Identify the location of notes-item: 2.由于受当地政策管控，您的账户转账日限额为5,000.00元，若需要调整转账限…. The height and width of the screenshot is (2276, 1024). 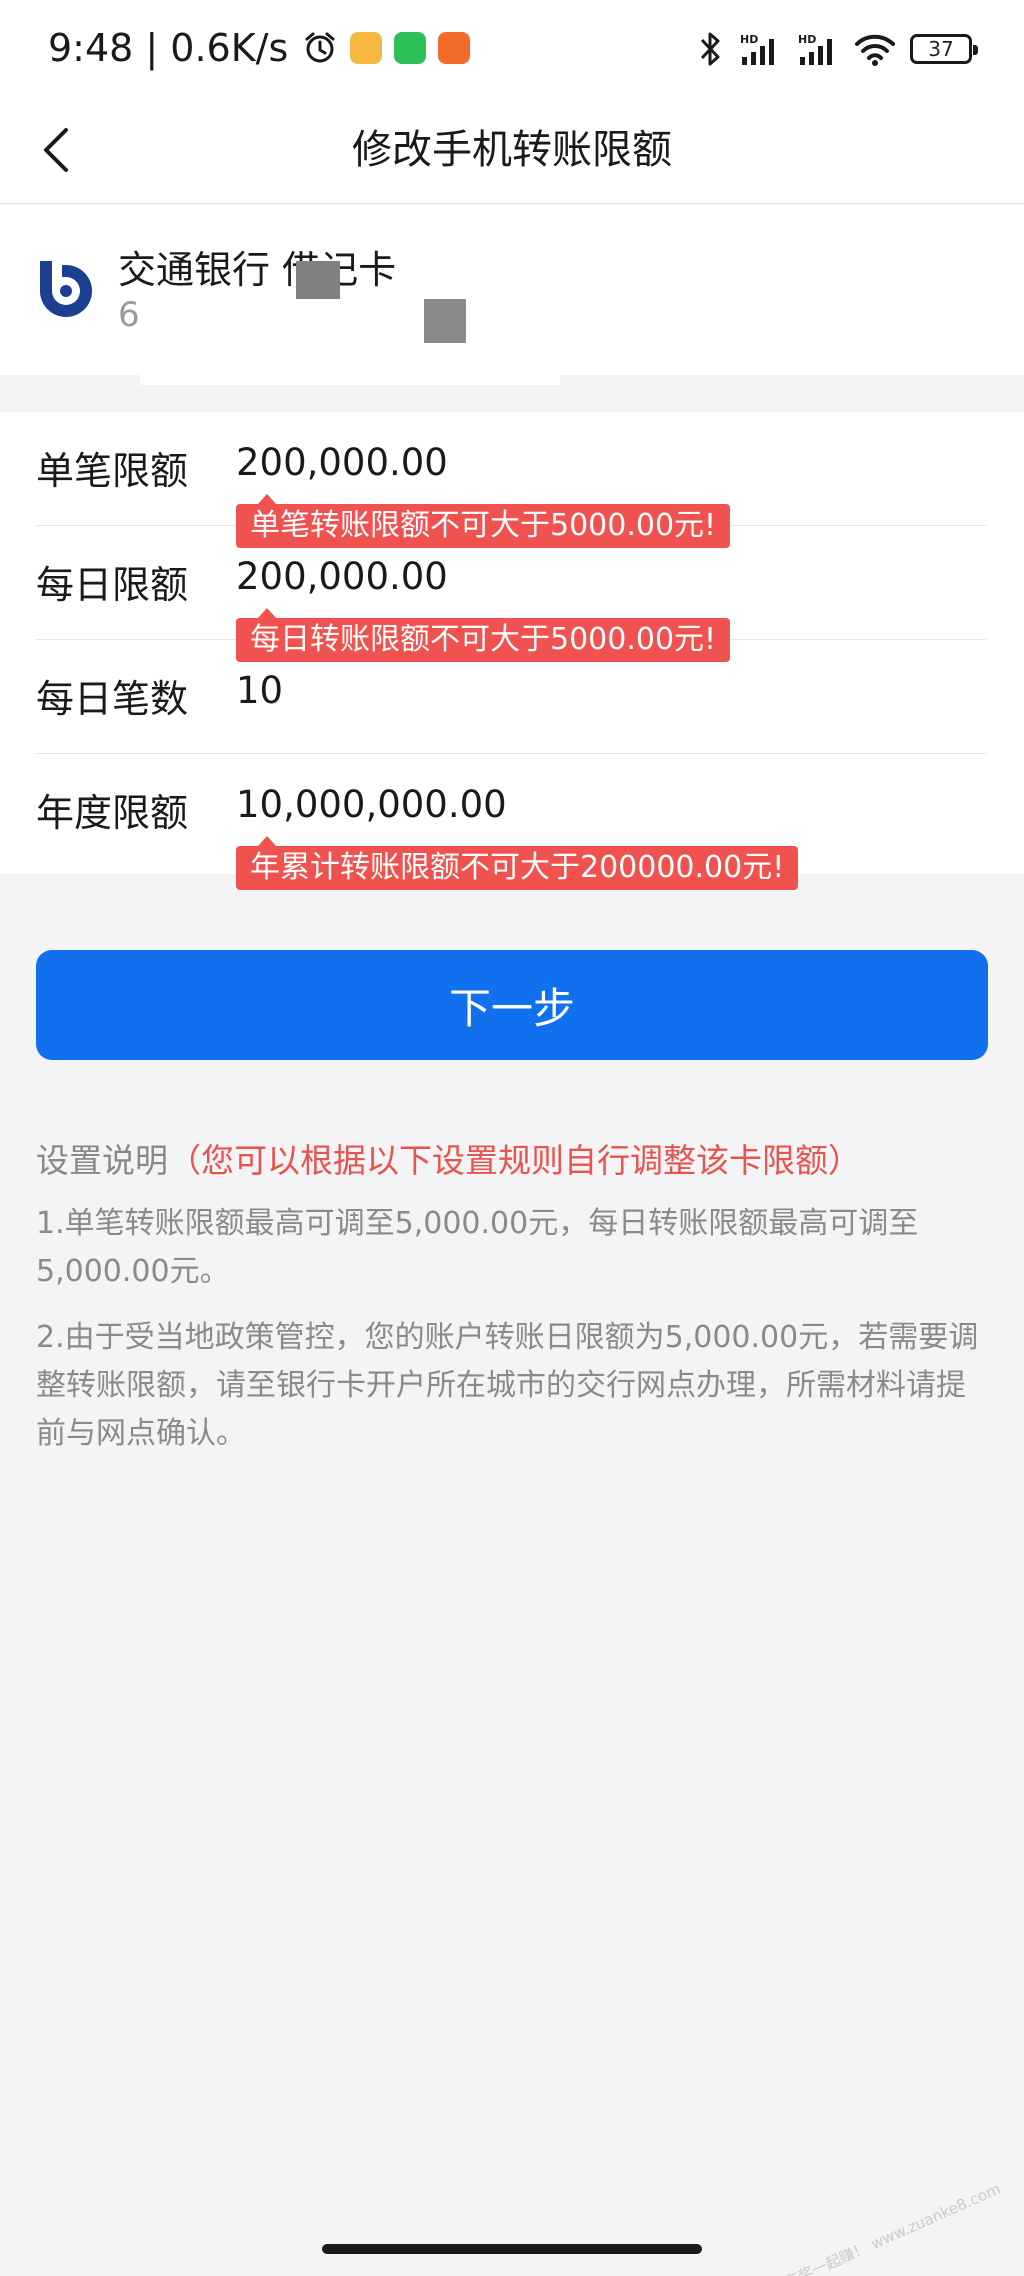
(507, 1385).